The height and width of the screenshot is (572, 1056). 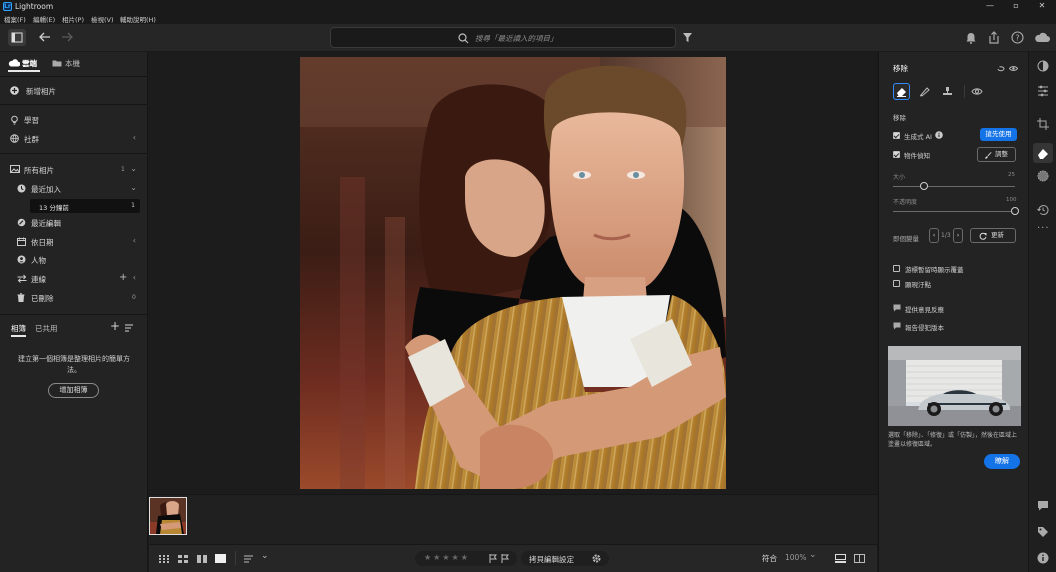 I want to click on grid-small-icon, so click(x=164, y=559).